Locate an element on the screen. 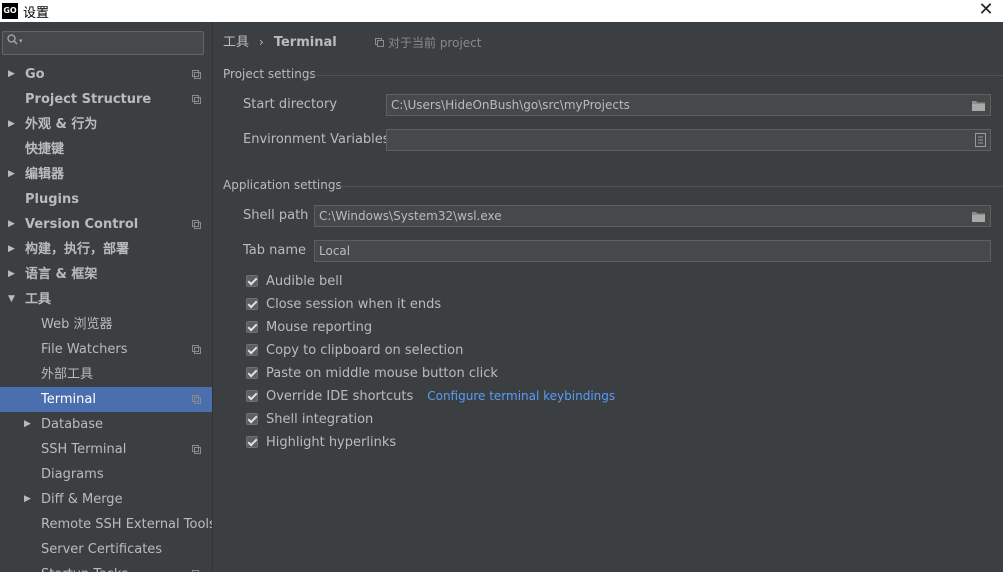 The width and height of the screenshot is (1003, 572). sidebar-item-label: 语言 & 框架 is located at coordinates (61, 274).